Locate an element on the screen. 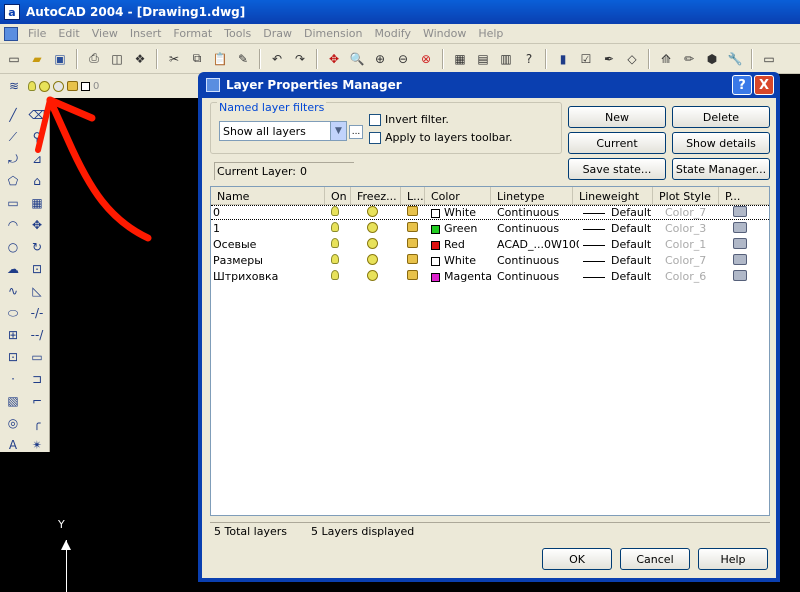  layer-row: 1 Green Continuous Default Color_3 is located at coordinates (490, 228).